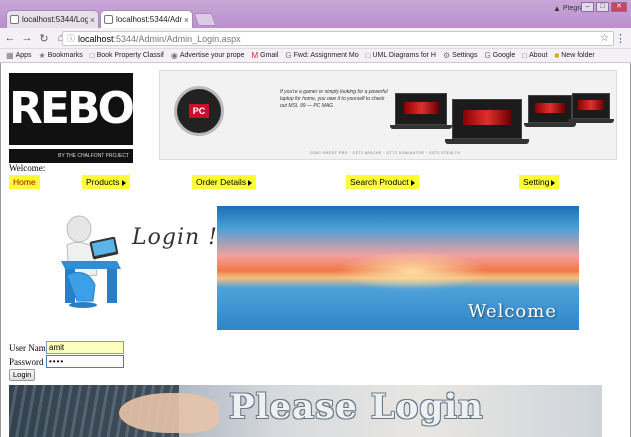 The image size is (631, 437). I want to click on menu-label: Order Details, so click(221, 182).